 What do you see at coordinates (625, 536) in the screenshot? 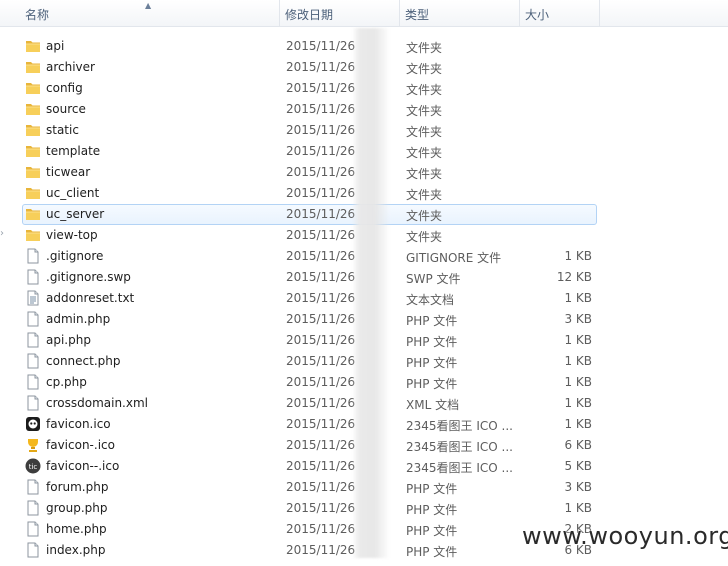
I see `watermark: www.wooyun.org` at bounding box center [625, 536].